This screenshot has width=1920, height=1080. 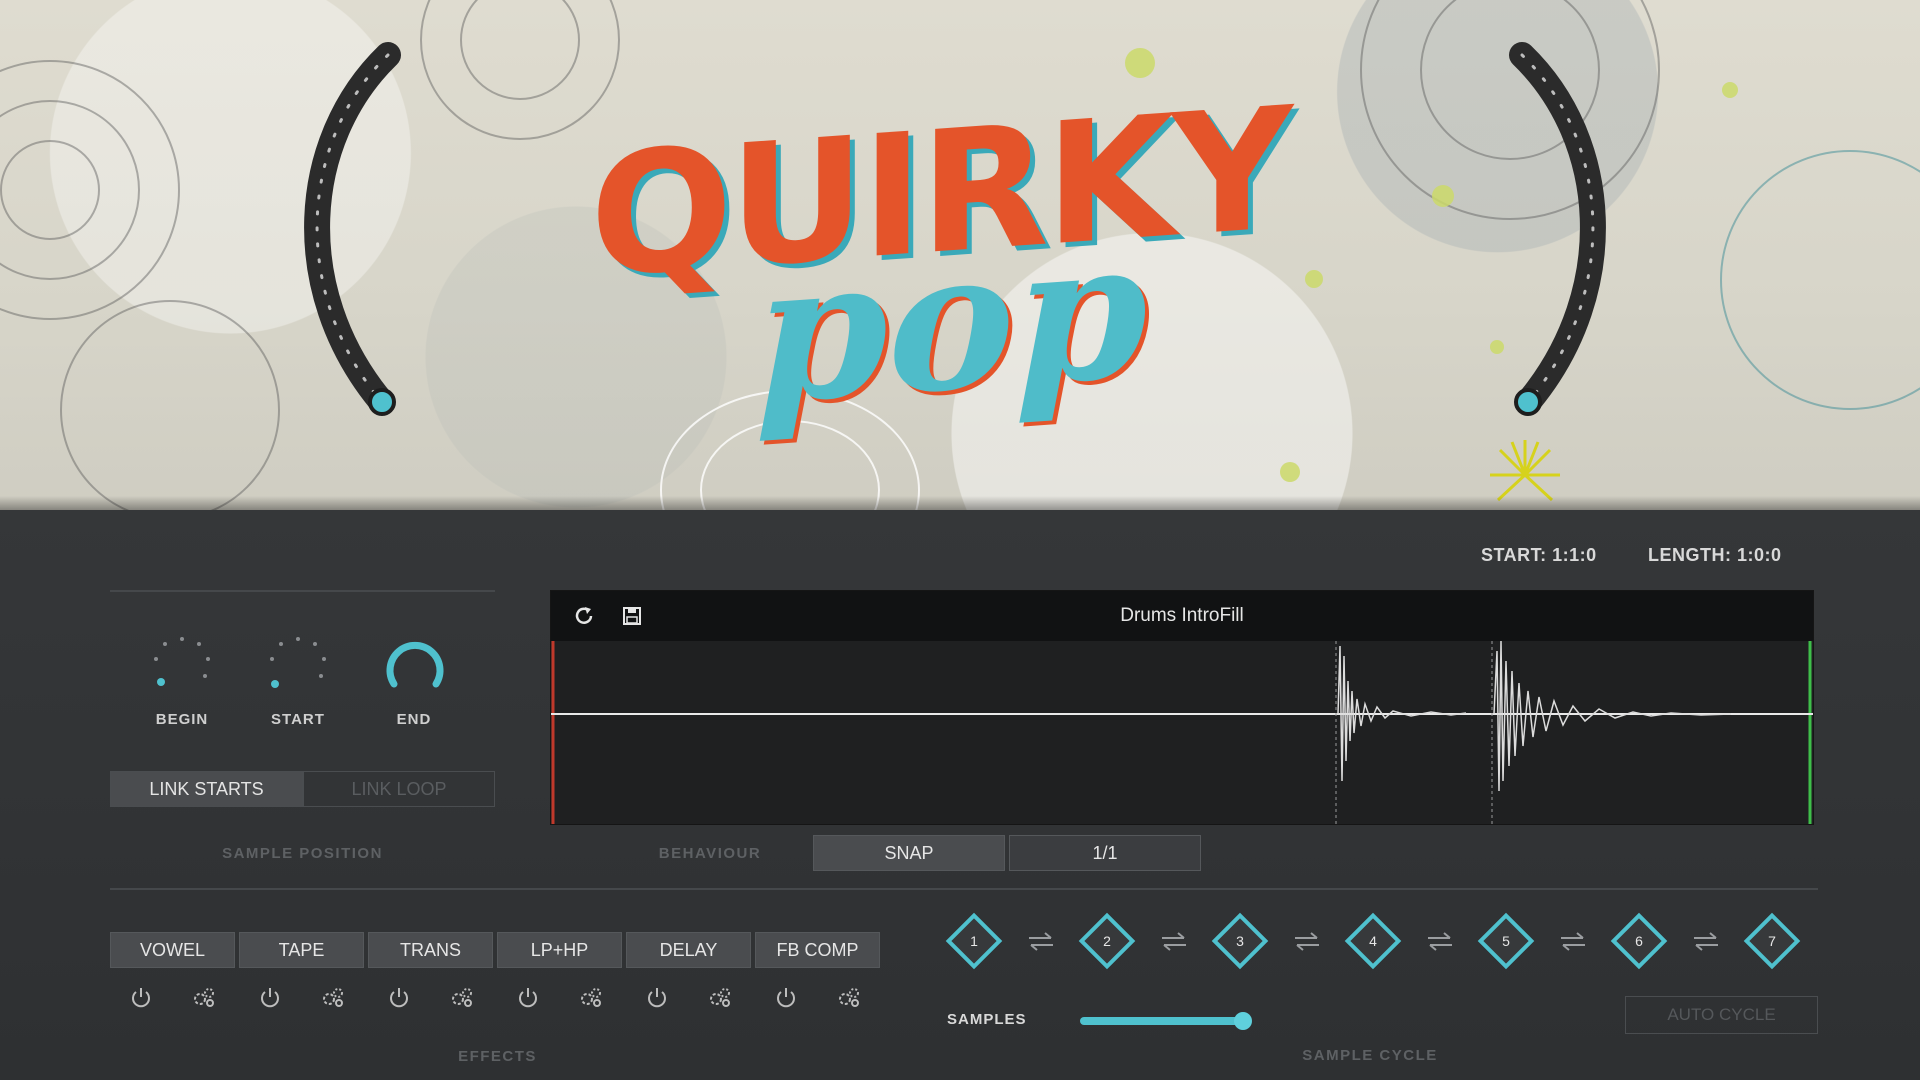 What do you see at coordinates (1539, 555) in the screenshot?
I see `start-readout: START: 1:1:0` at bounding box center [1539, 555].